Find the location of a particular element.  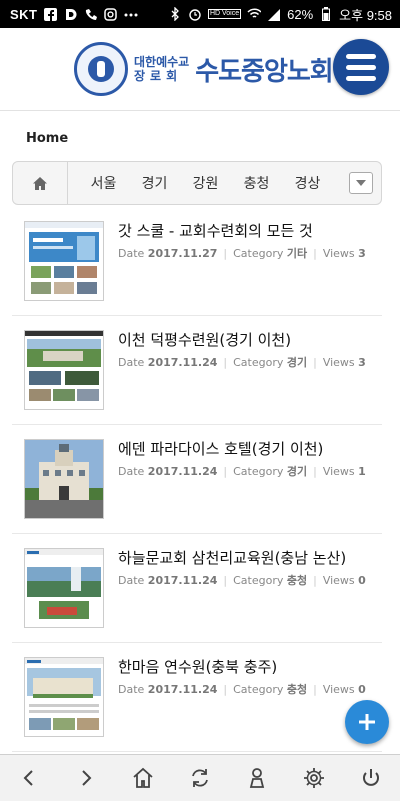

post-title: 한마음 연수원(충북 충주) is located at coordinates (197, 666).